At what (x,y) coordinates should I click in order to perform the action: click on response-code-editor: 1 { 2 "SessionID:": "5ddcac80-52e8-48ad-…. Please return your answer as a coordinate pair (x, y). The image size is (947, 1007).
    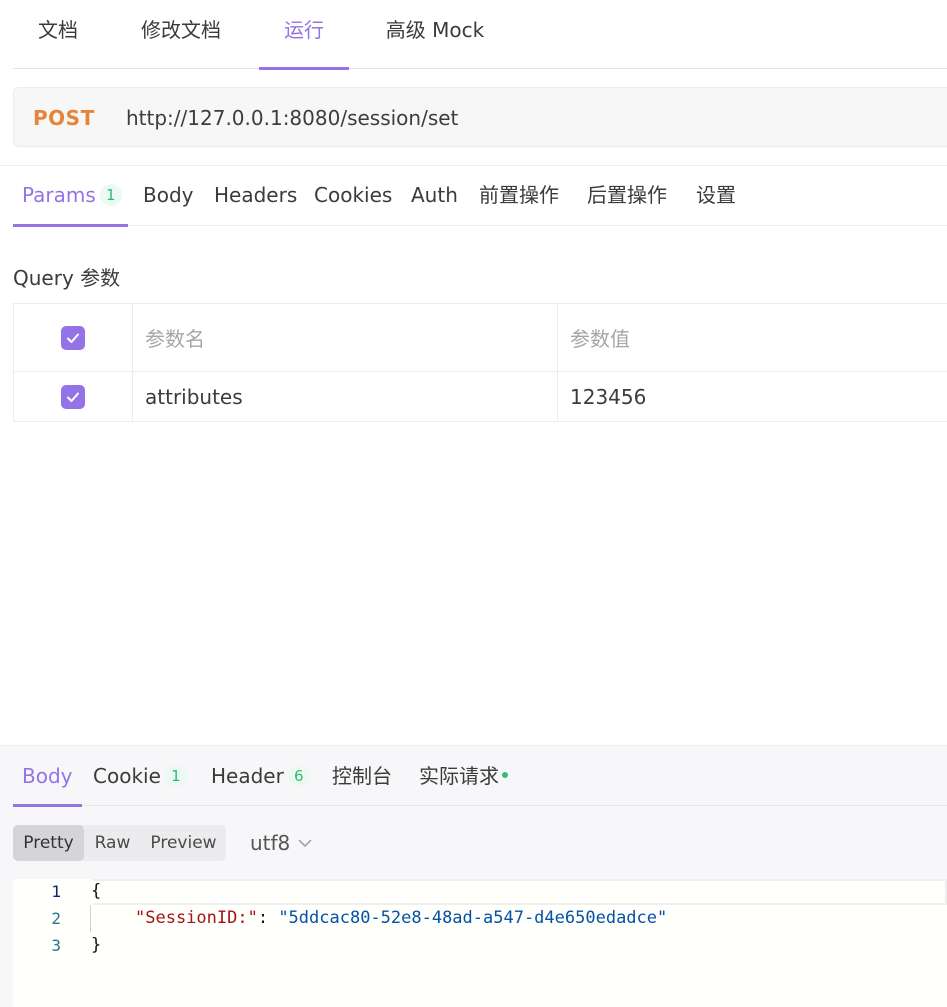
    Looking at the image, I should click on (480, 943).